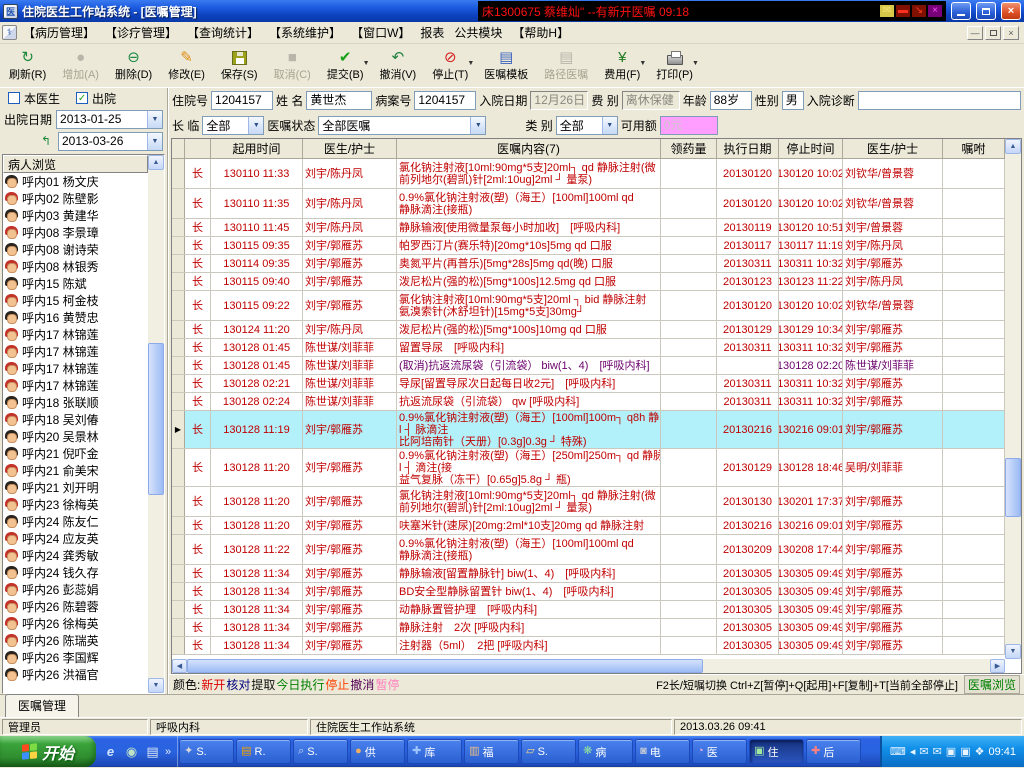  I want to click on column-header, so click(198, 149).